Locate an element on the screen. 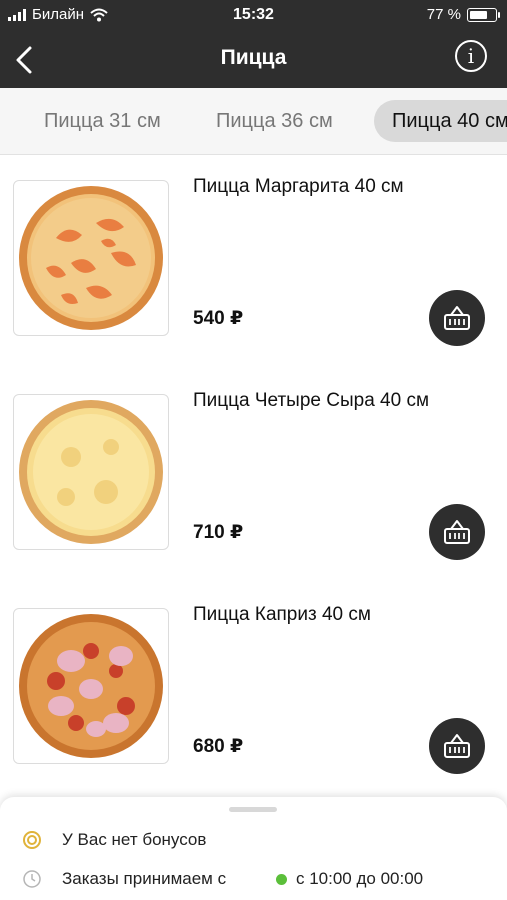  battery-percent: 77 % is located at coordinates (443, 14).